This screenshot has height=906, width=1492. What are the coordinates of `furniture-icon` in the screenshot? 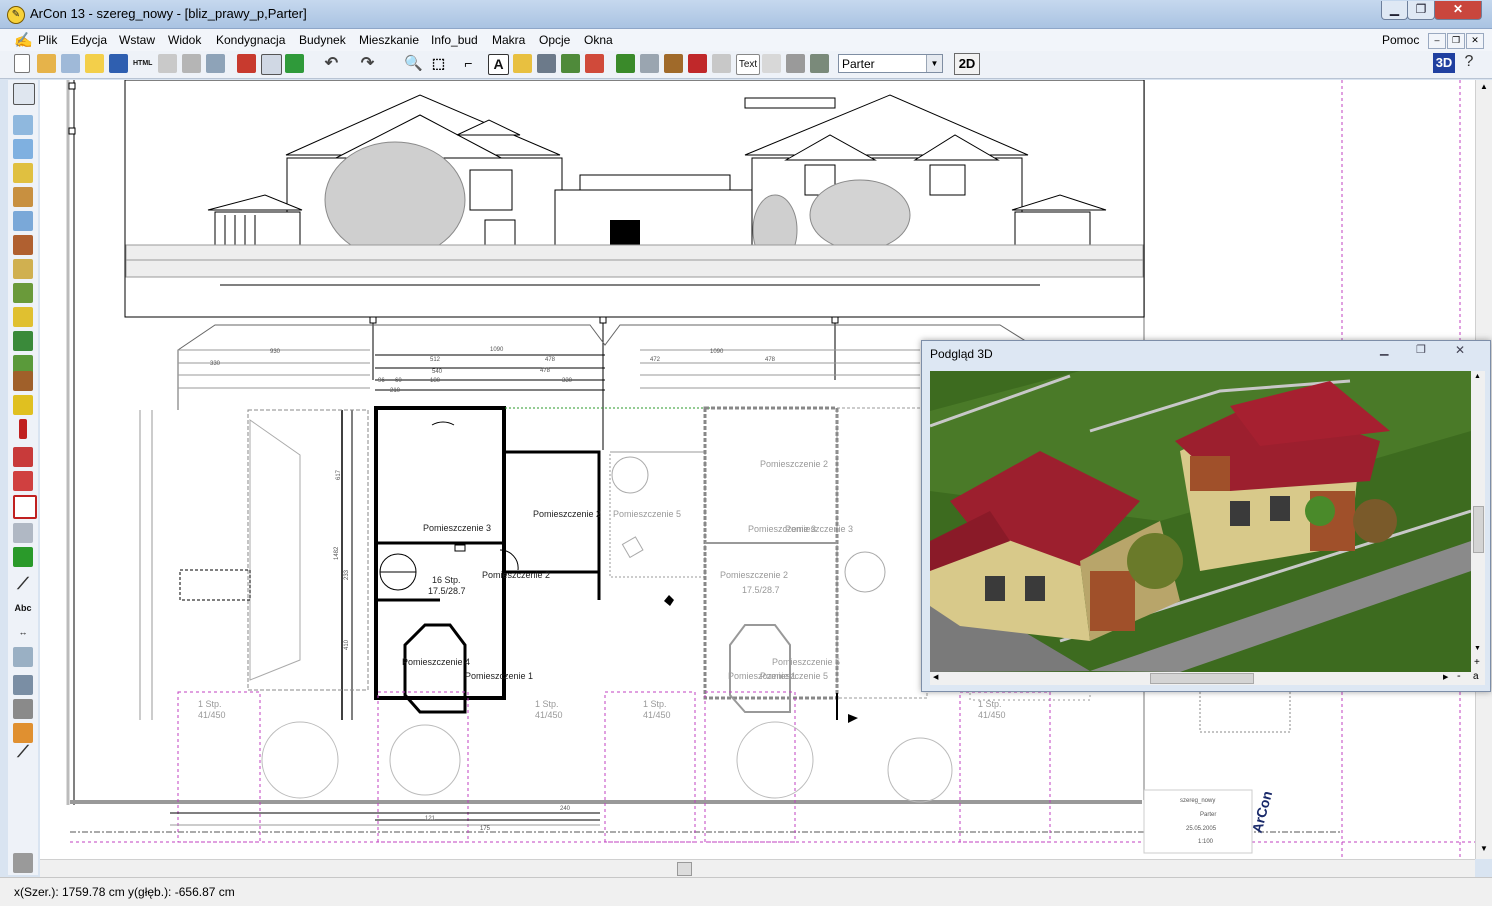 It's located at (23, 381).